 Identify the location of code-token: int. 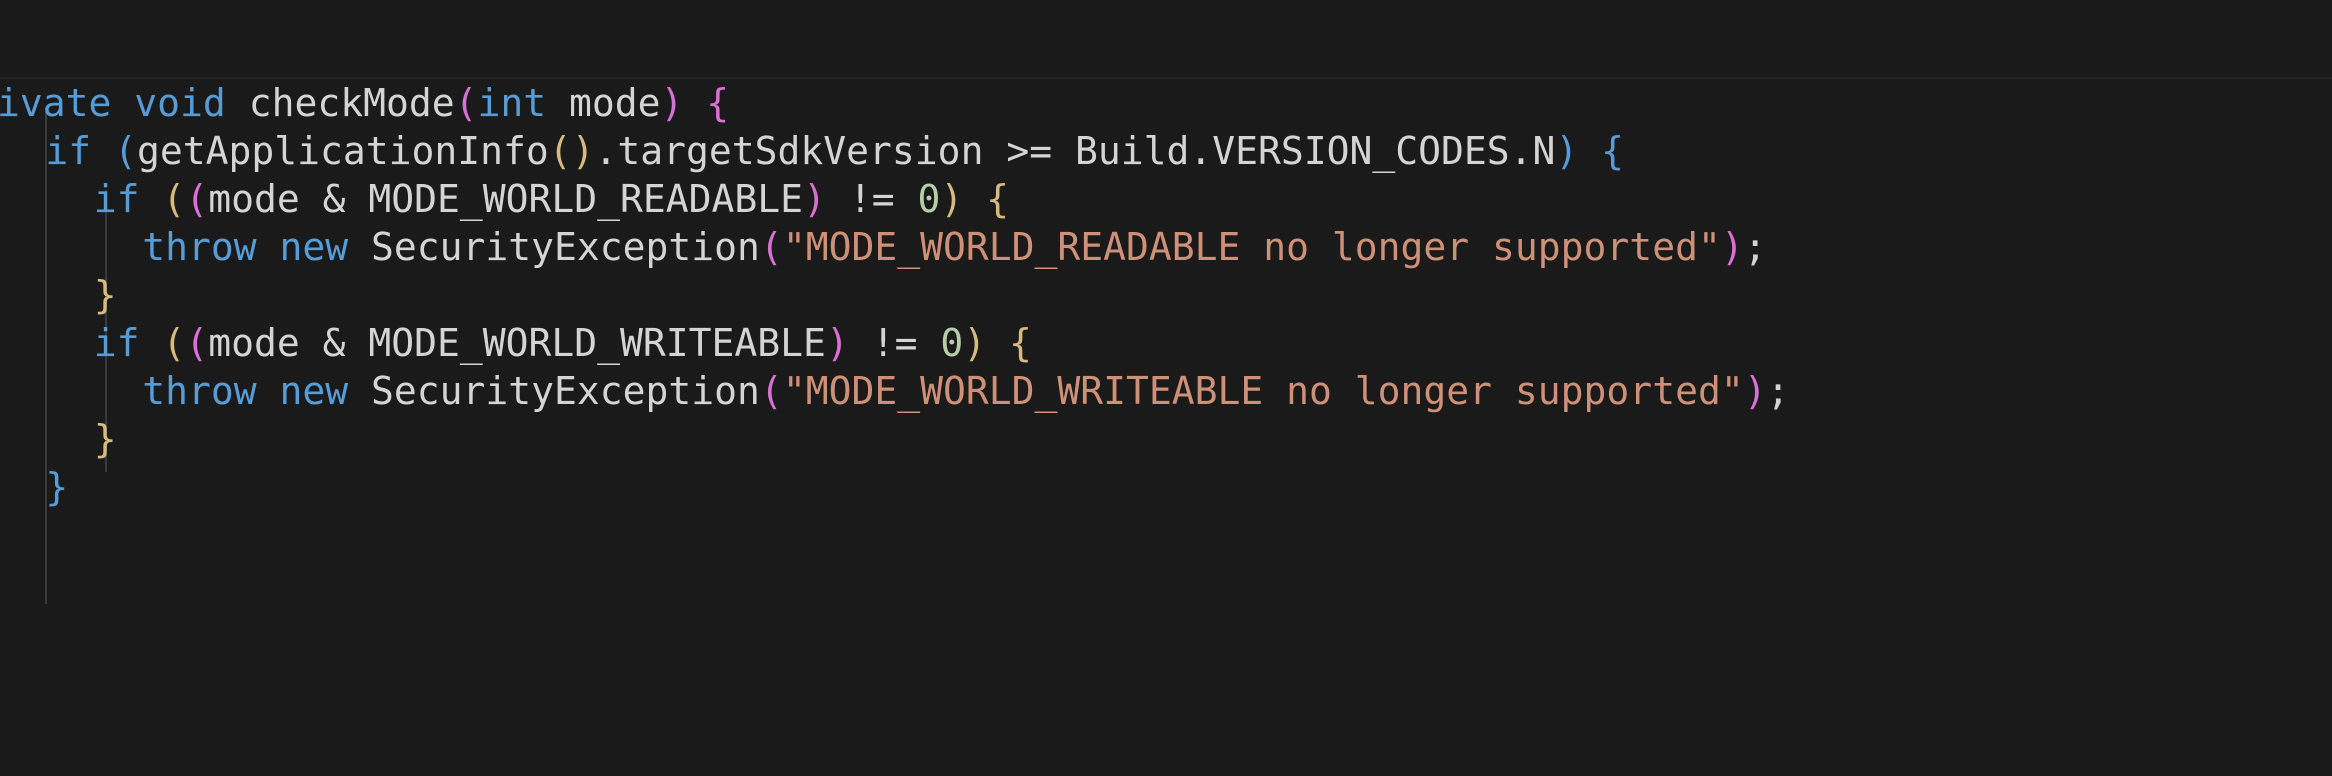
(512, 103).